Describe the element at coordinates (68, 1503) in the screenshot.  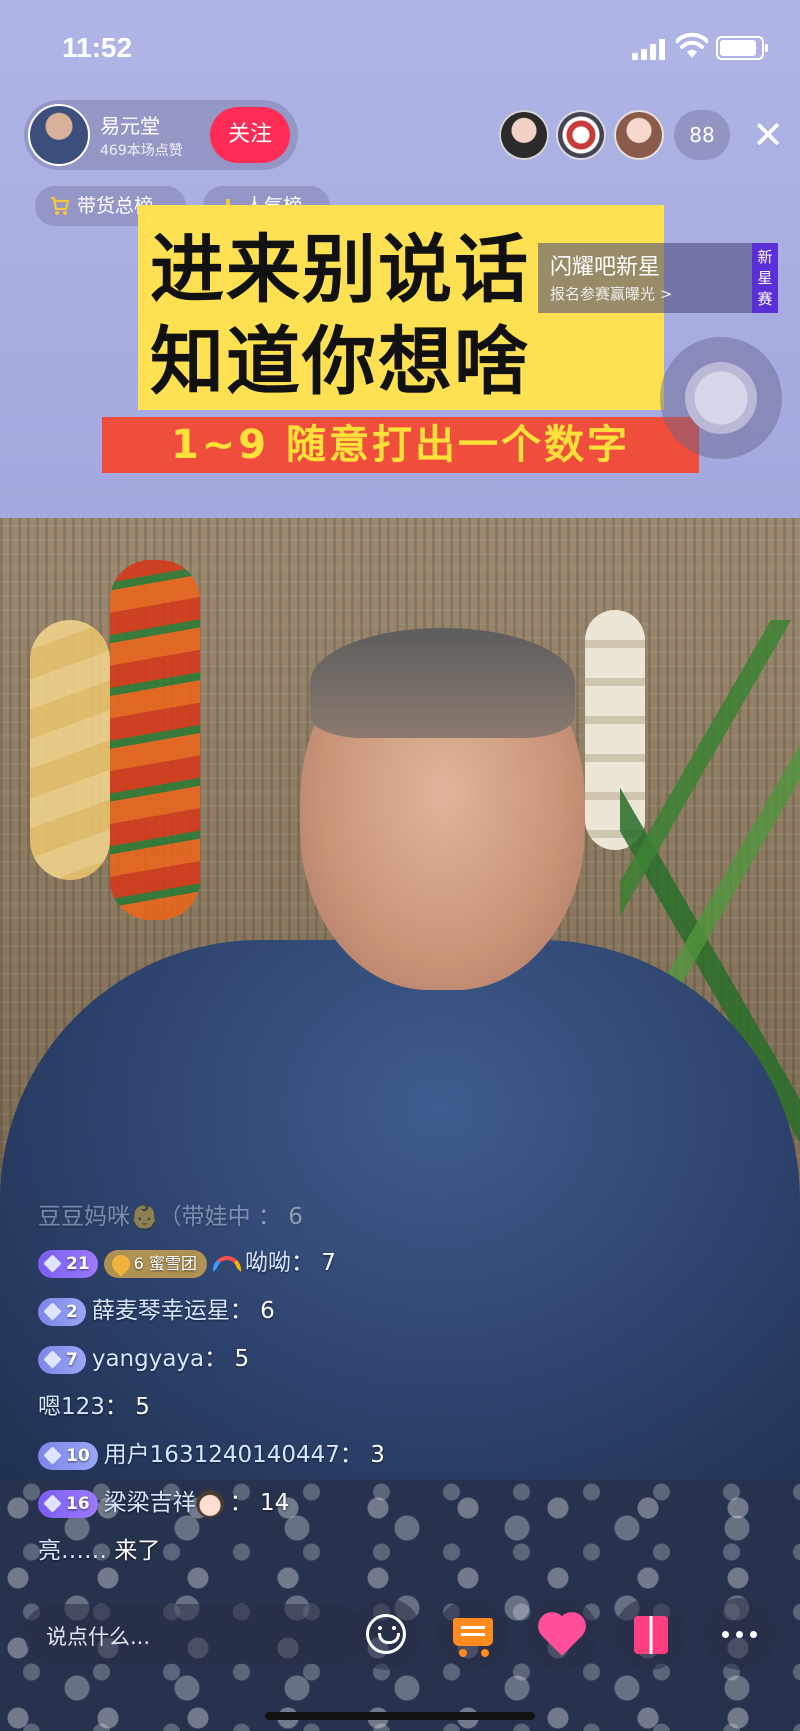
I see `level-badge: 16` at that location.